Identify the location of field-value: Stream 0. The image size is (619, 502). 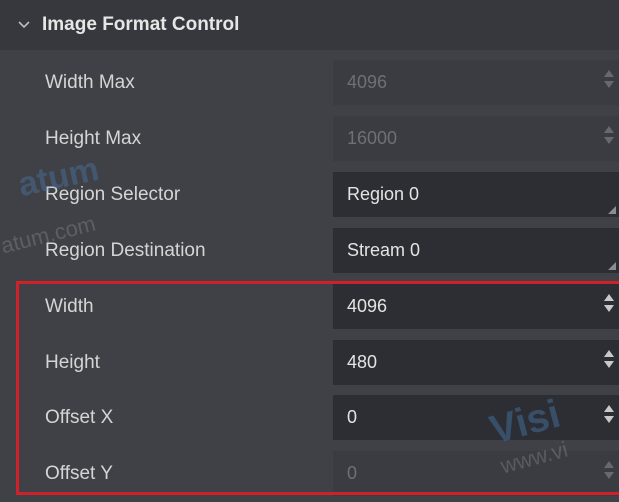
(384, 250).